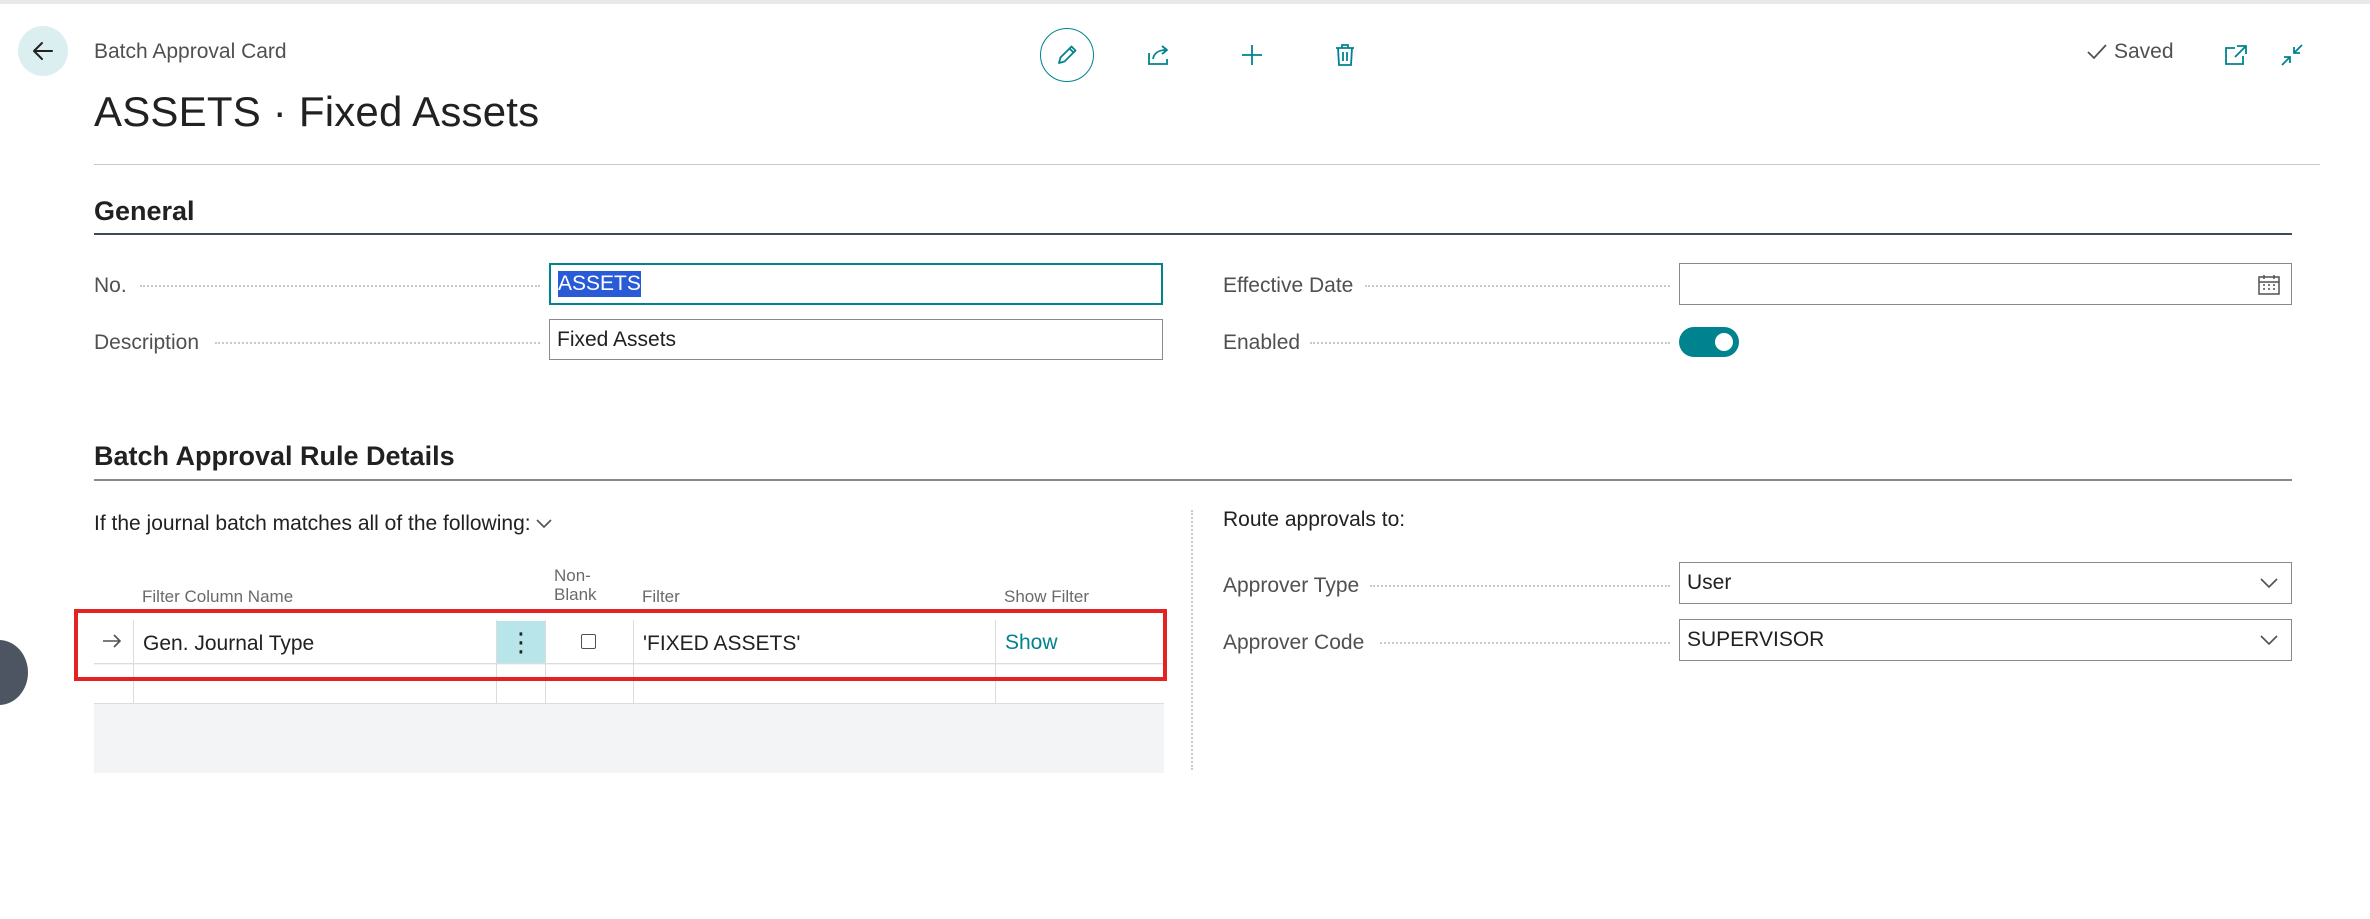  I want to click on new-button, so click(1252, 55).